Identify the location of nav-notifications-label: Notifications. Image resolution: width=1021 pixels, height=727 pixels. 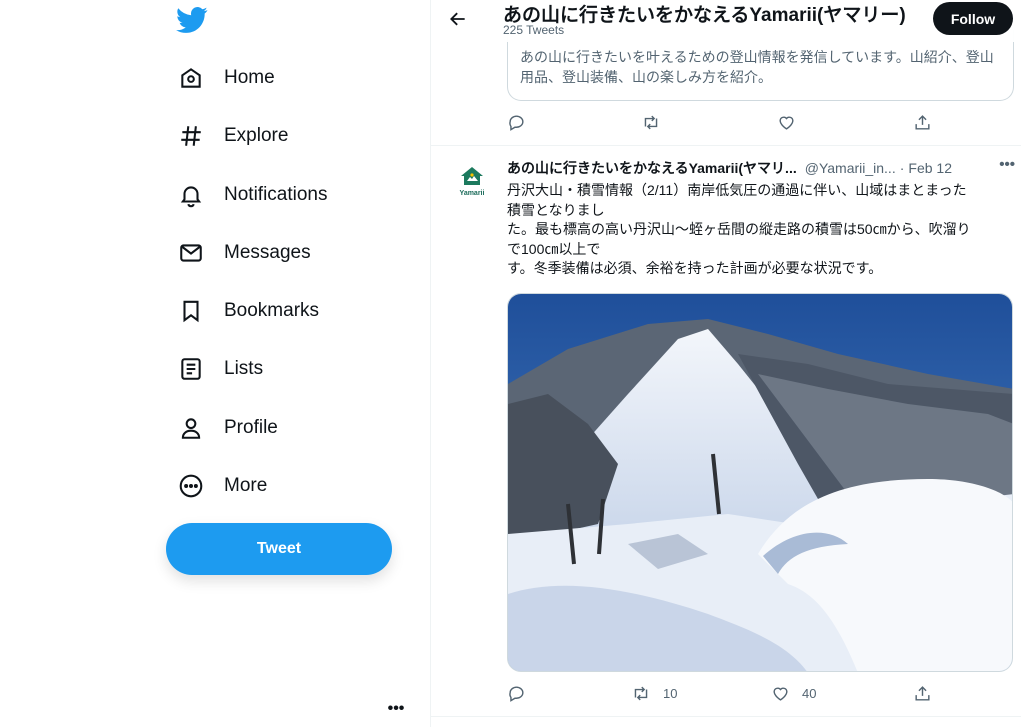
(276, 194).